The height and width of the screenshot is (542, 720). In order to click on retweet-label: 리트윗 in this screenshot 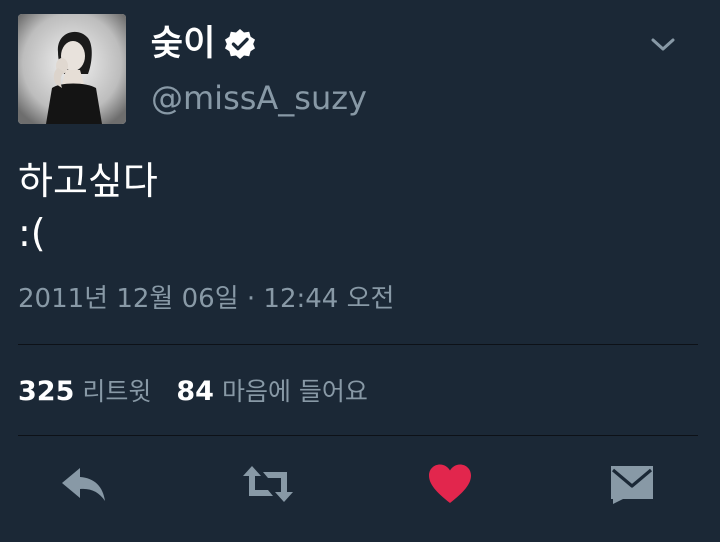, I will do `click(116, 392)`.